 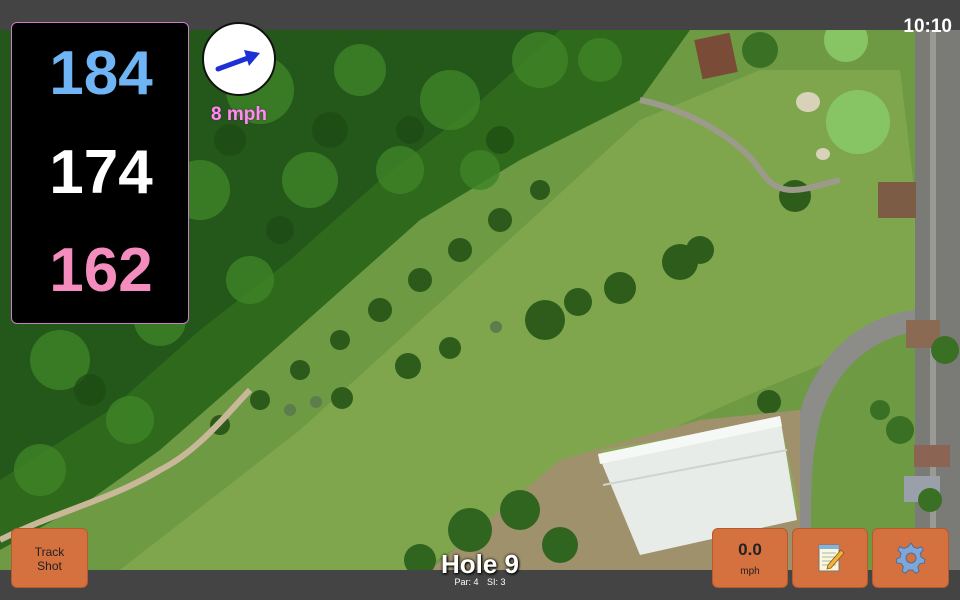 I want to click on settings-button, so click(x=910, y=558).